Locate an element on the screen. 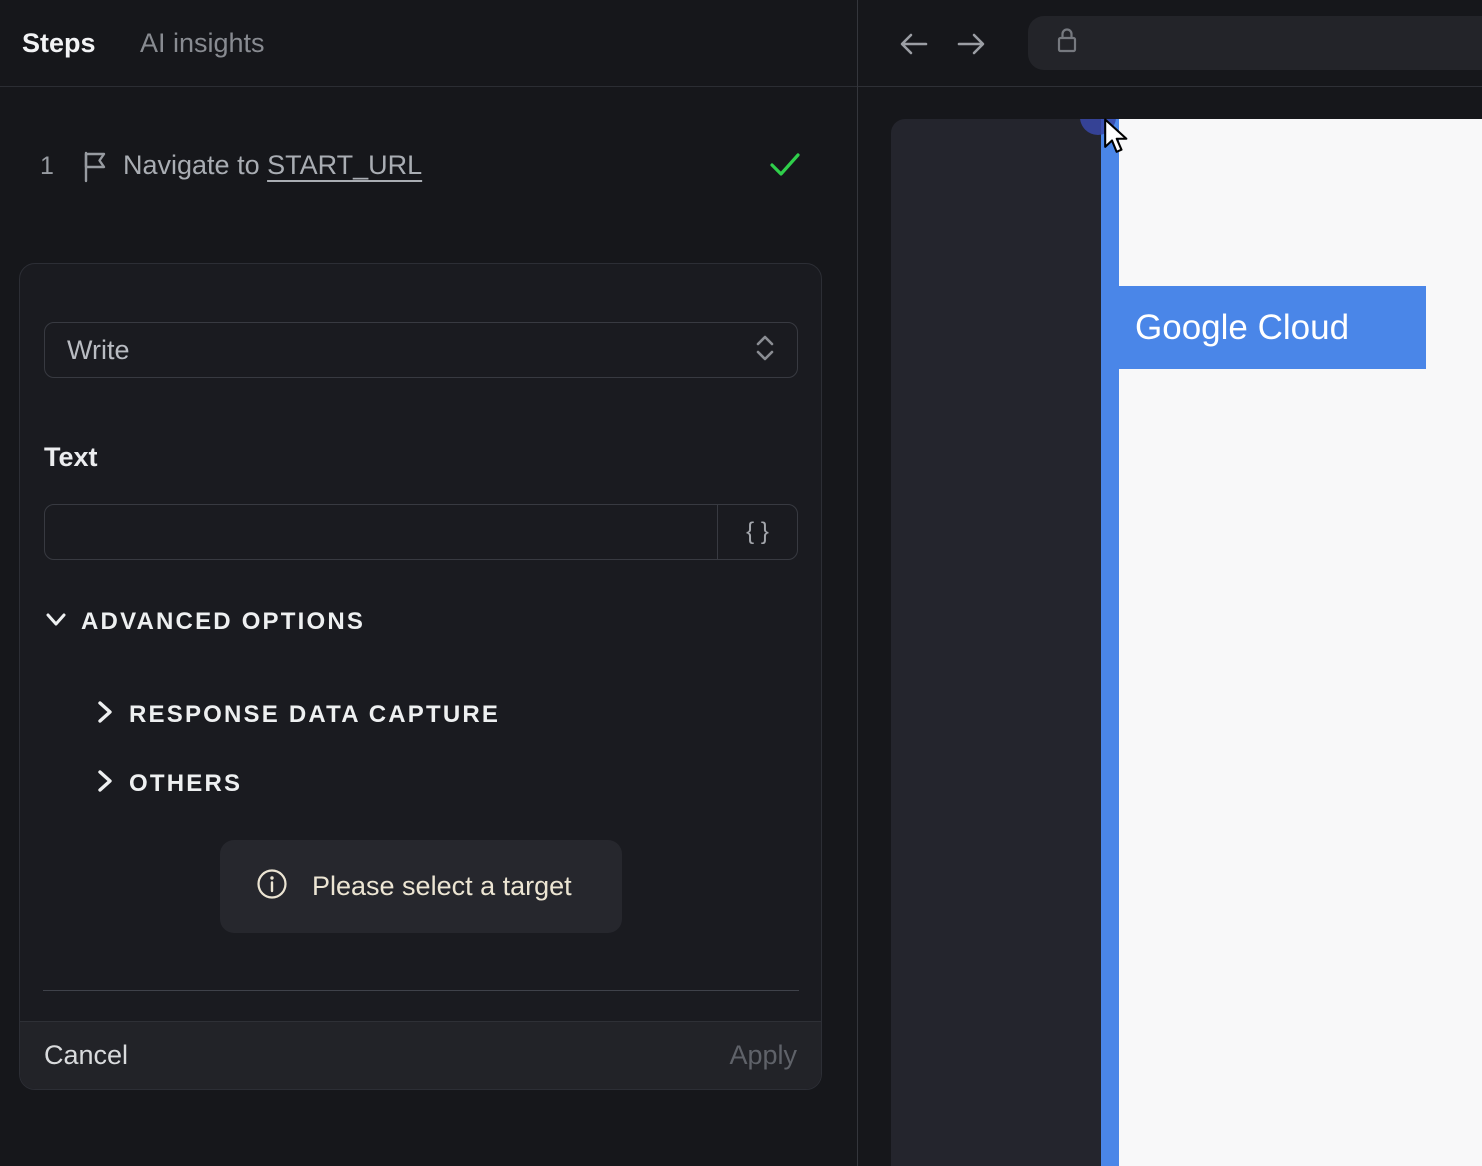  tab-steps: Steps is located at coordinates (59, 43).